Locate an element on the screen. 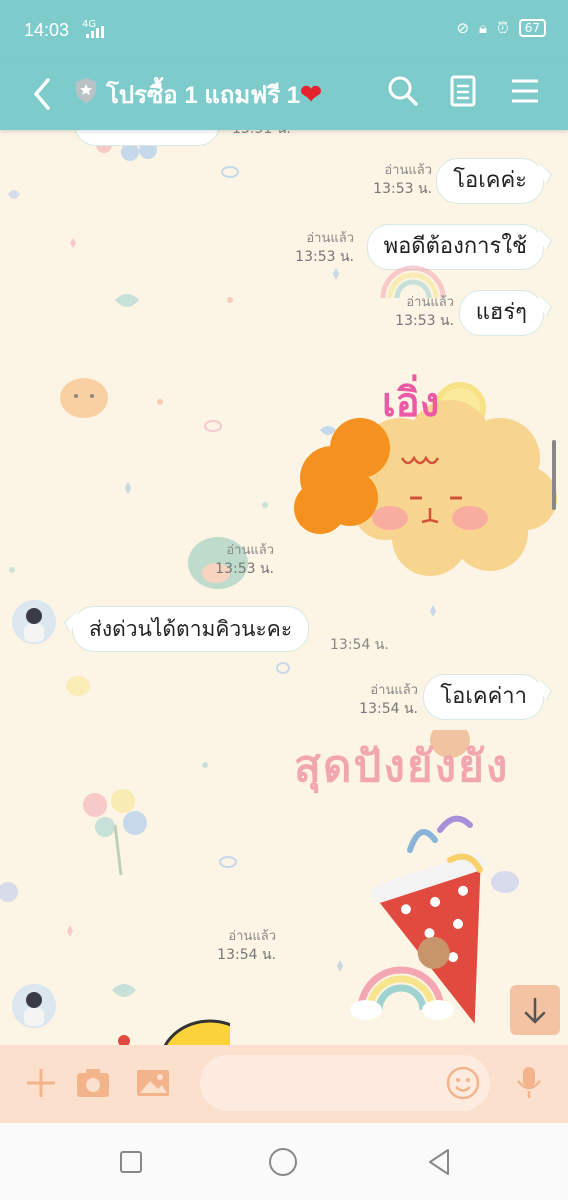 This screenshot has width=568, height=1200. shield-icon is located at coordinates (86, 90).